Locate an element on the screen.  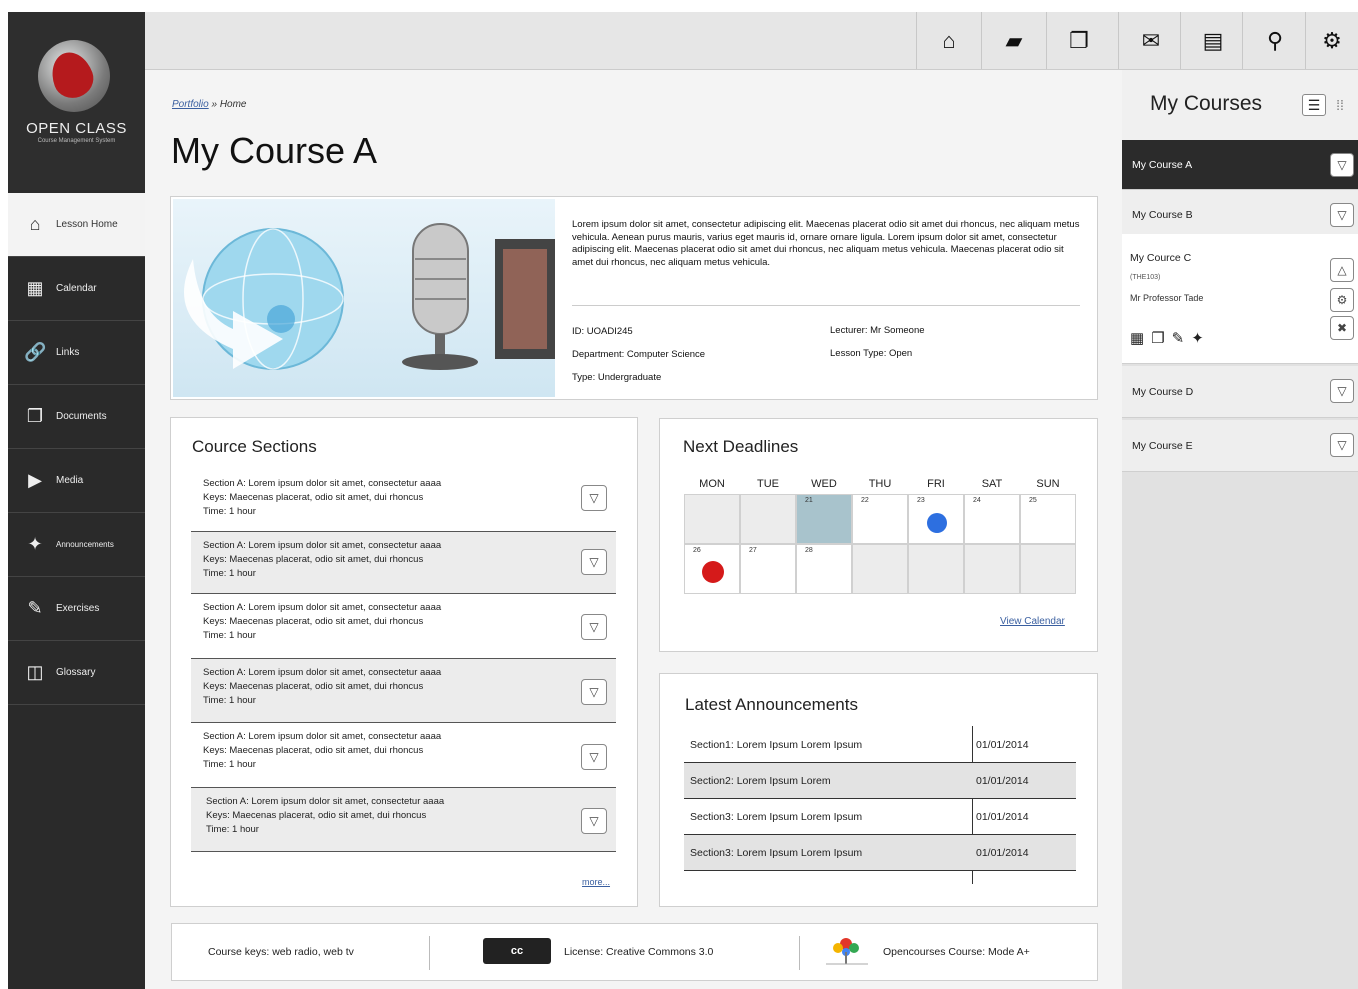
calendar-day: 28 is located at coordinates (824, 569).